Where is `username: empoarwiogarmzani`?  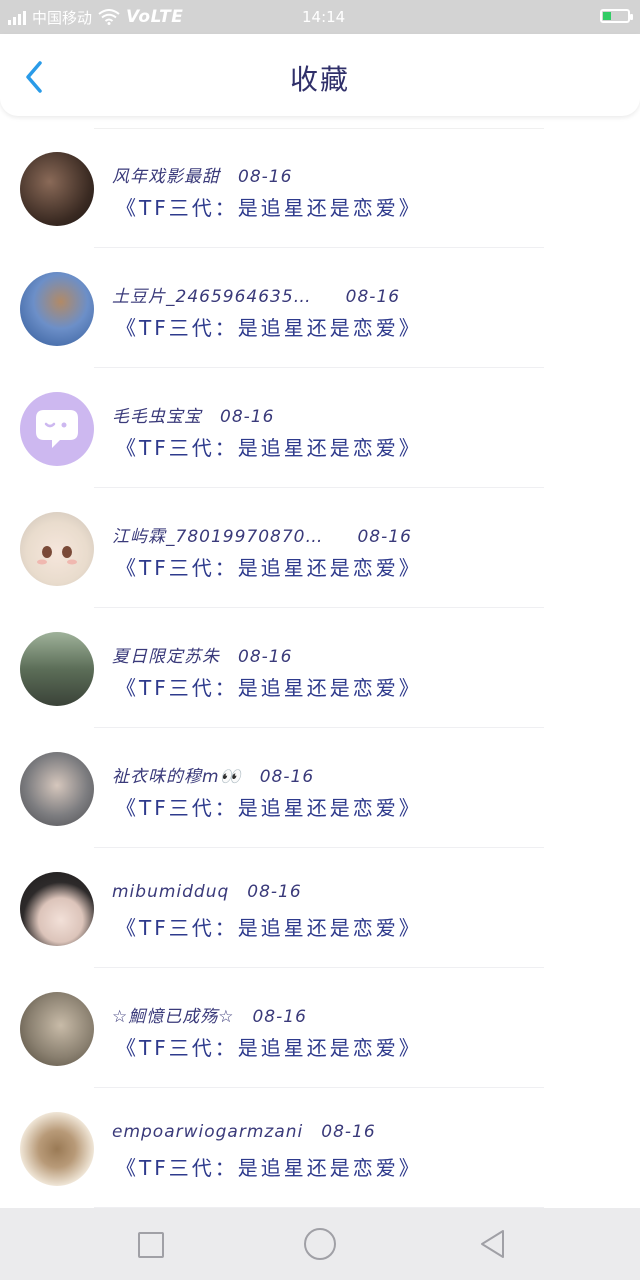 username: empoarwiogarmzani is located at coordinates (207, 1132).